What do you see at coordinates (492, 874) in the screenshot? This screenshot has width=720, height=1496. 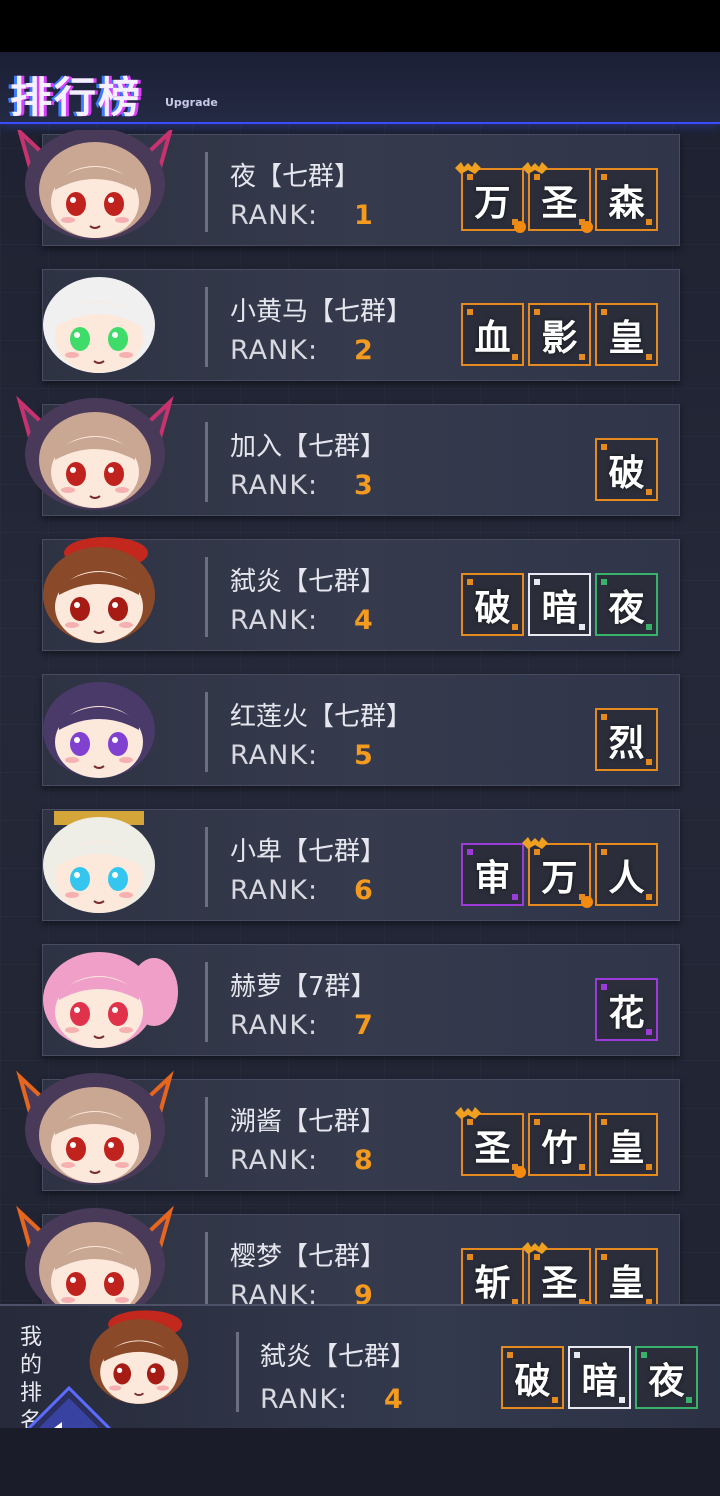 I see `title-badge: 审` at bounding box center [492, 874].